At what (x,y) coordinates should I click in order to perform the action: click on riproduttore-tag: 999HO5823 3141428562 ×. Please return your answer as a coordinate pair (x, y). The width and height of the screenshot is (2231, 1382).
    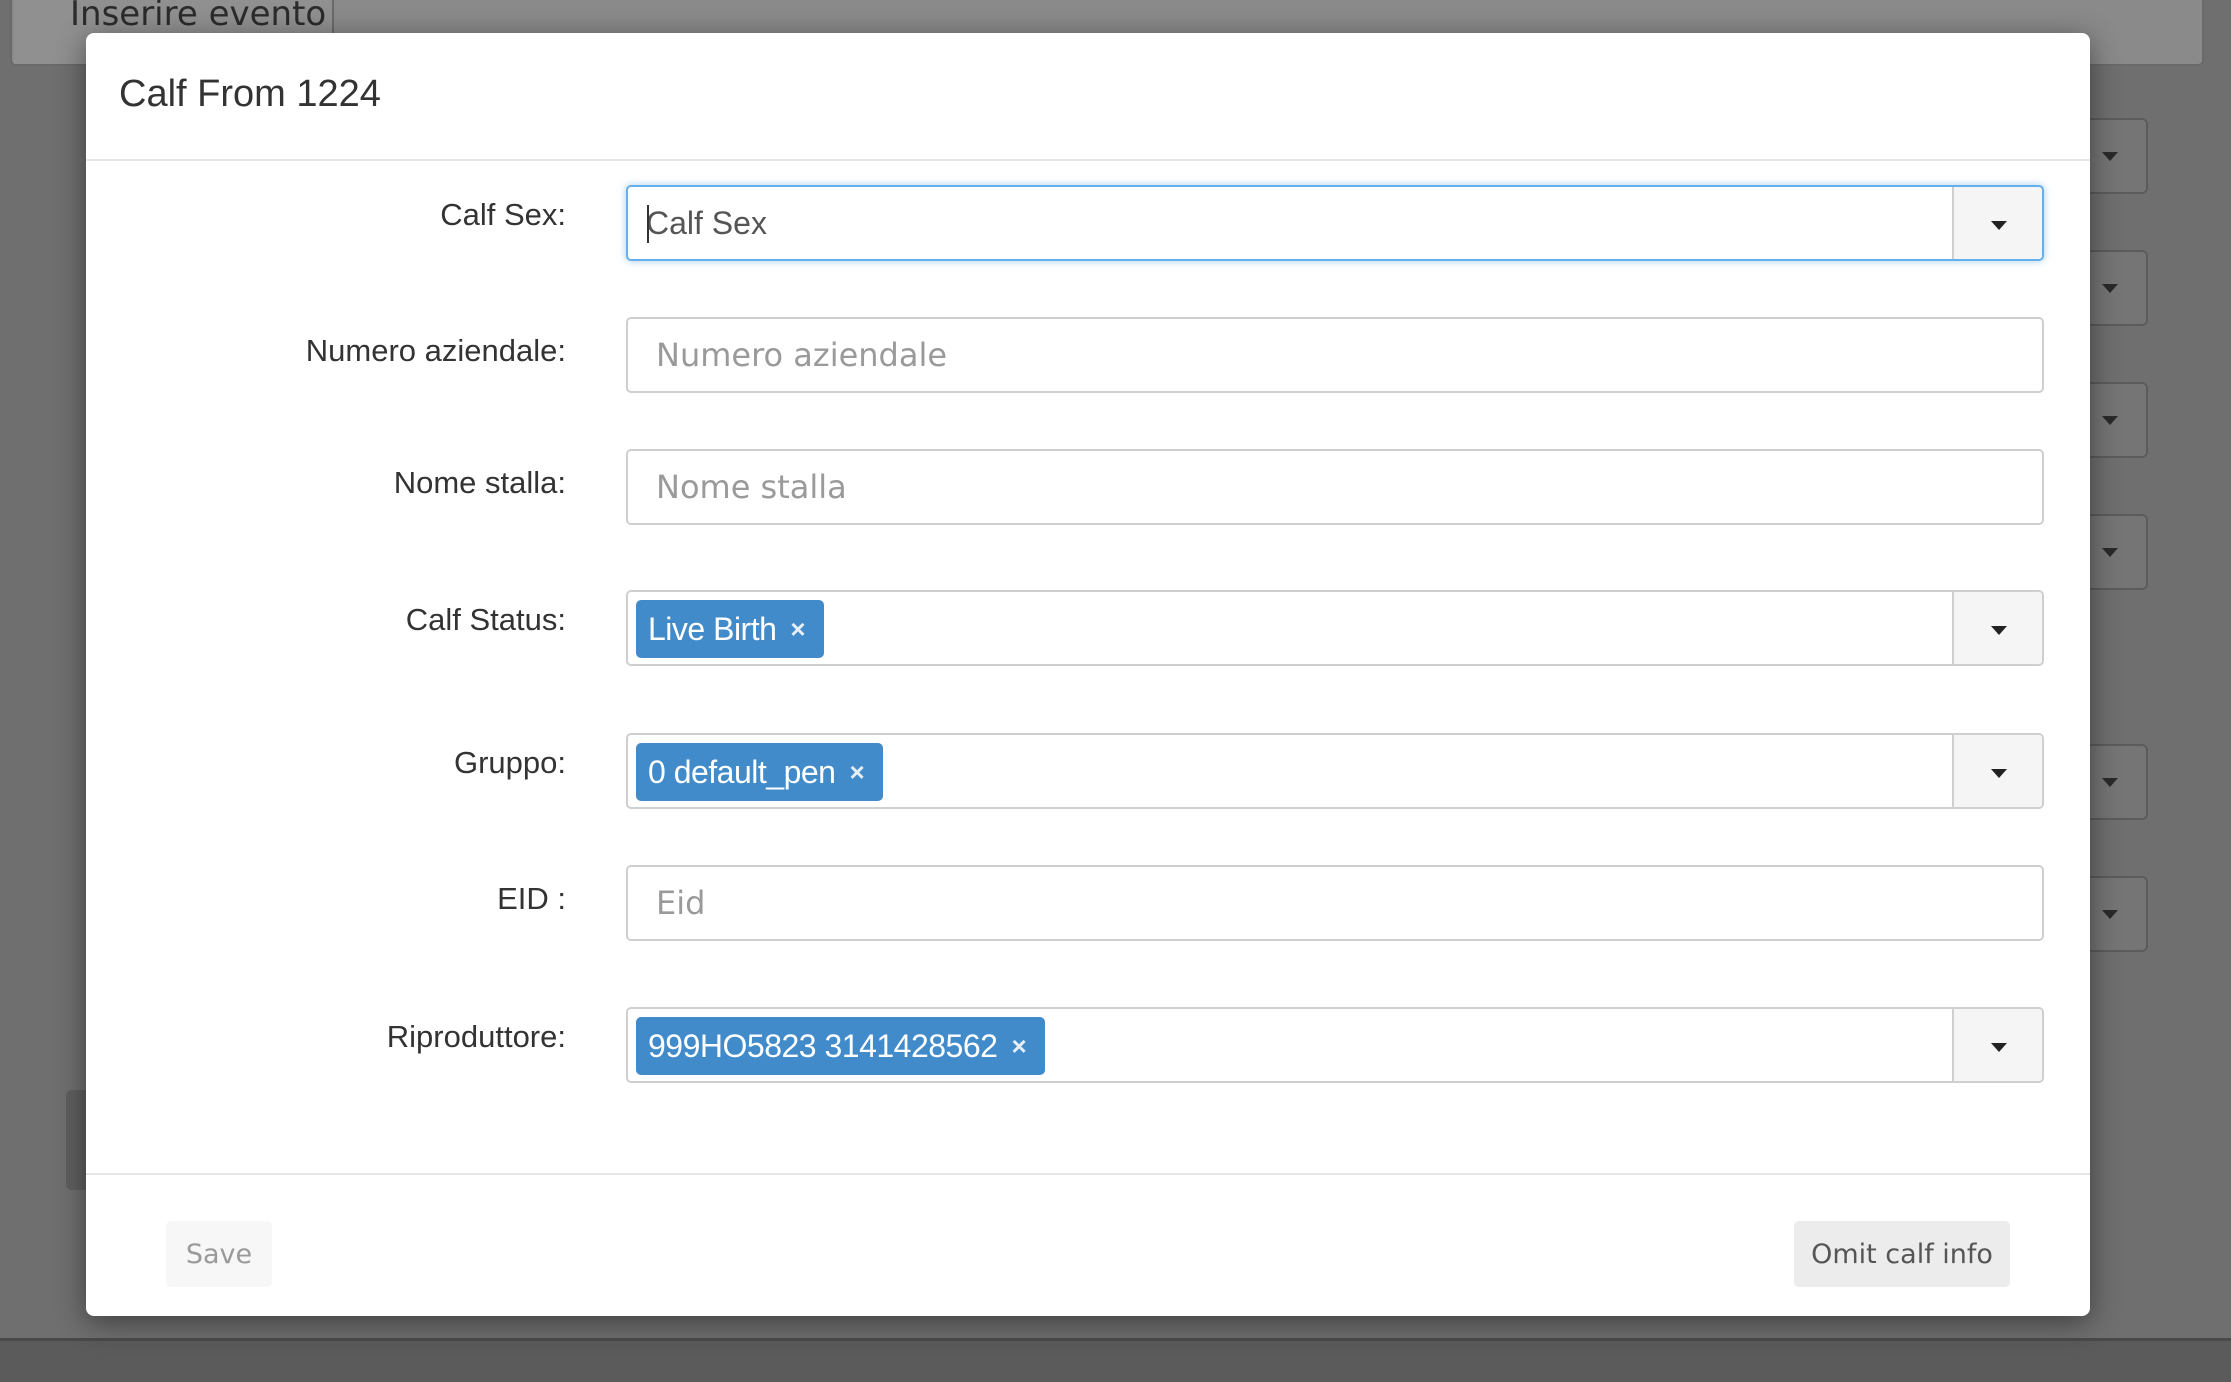
    Looking at the image, I should click on (840, 1046).